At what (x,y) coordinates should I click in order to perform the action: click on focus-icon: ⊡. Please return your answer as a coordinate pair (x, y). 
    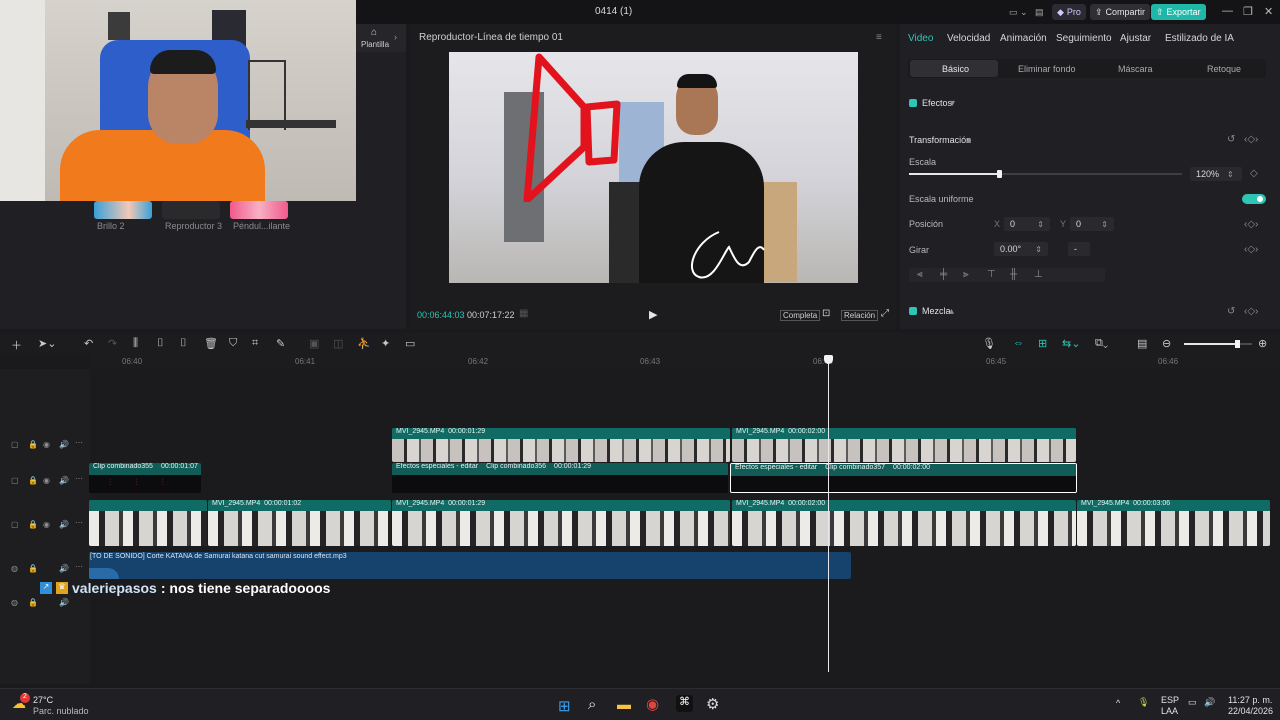
    Looking at the image, I should click on (826, 313).